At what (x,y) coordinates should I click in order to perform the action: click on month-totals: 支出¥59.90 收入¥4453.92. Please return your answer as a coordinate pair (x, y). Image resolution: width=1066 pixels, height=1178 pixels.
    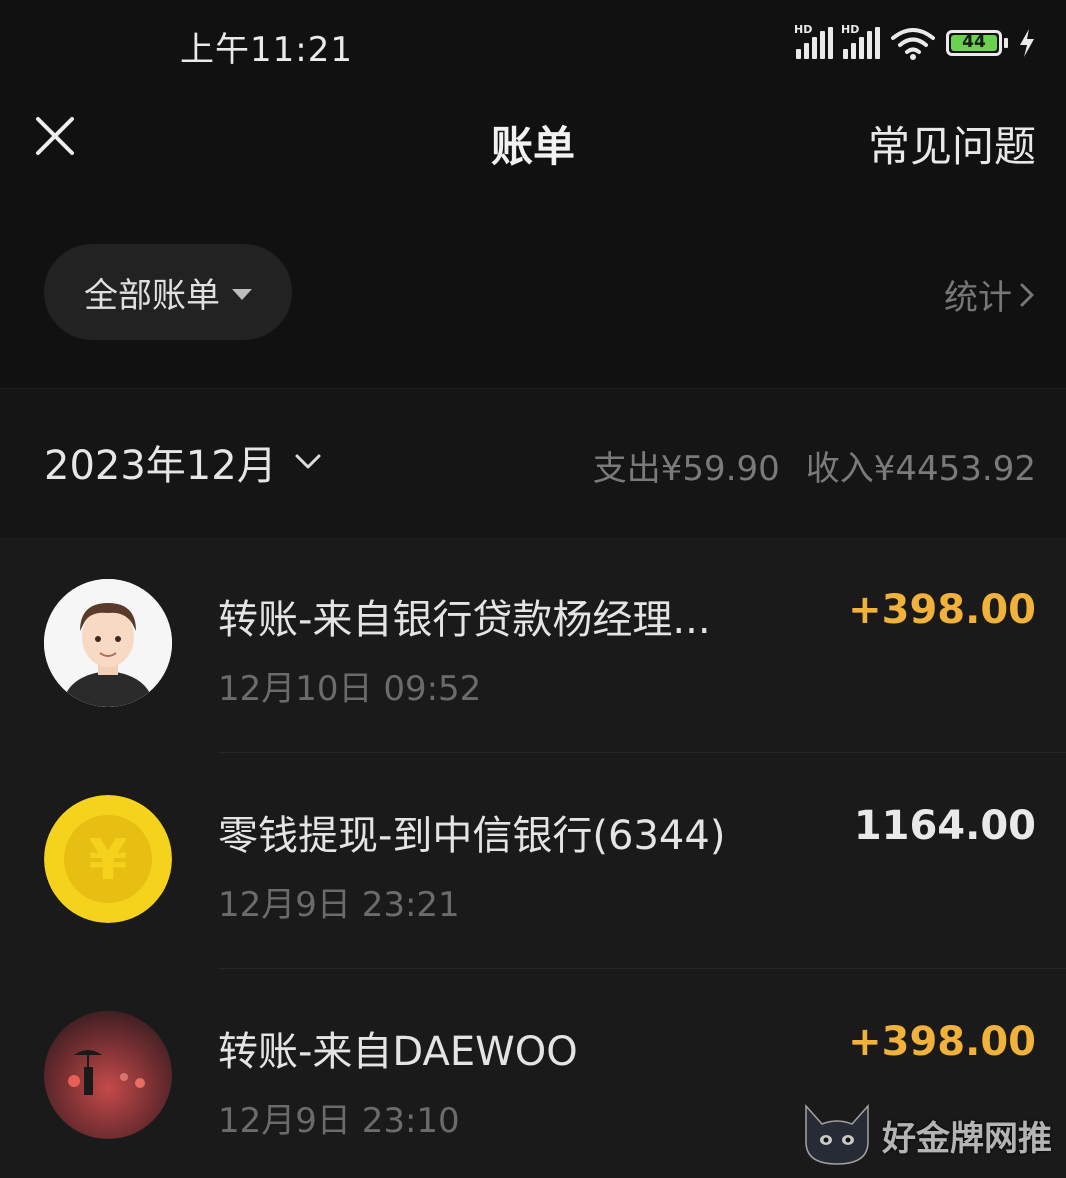
    Looking at the image, I should click on (814, 465).